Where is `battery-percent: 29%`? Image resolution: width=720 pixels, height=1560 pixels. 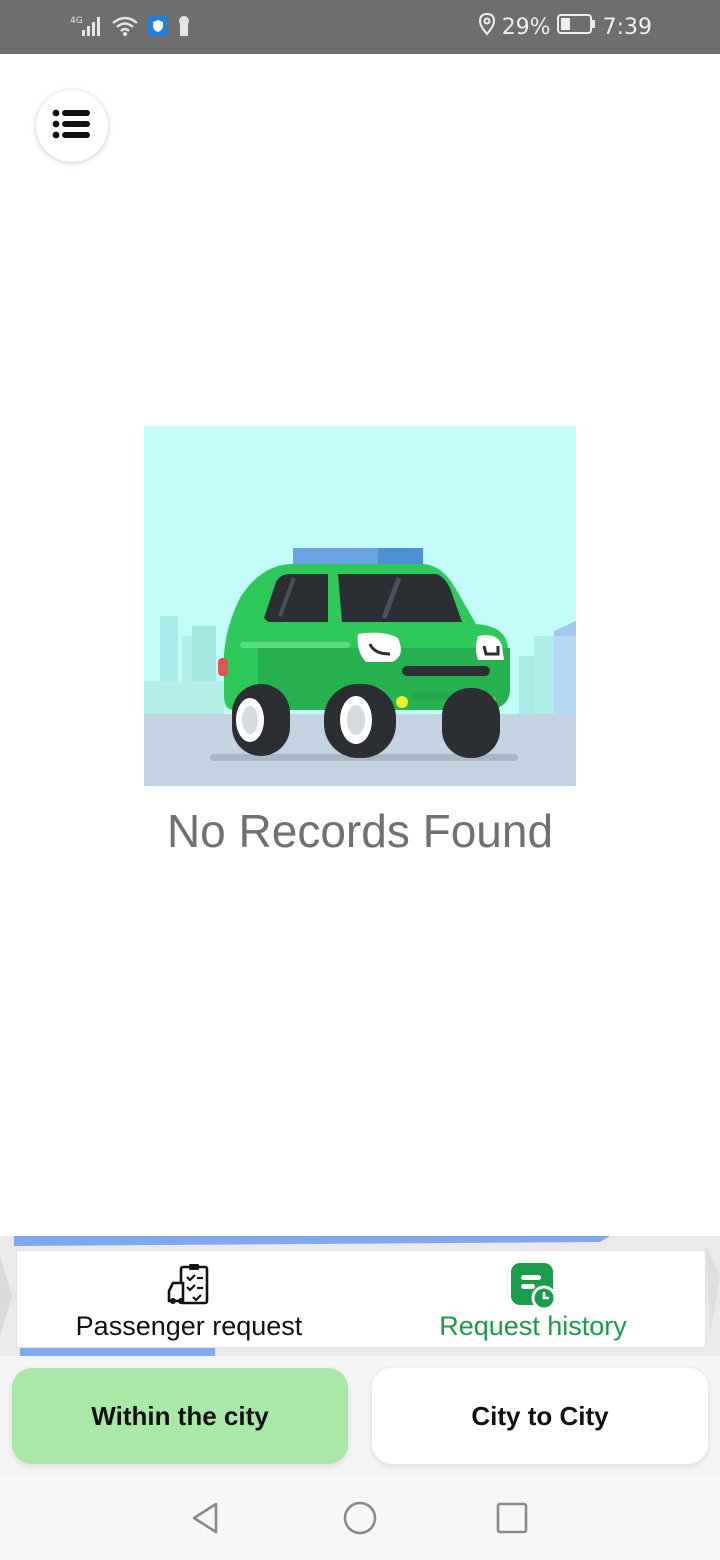
battery-percent: 29% is located at coordinates (526, 27).